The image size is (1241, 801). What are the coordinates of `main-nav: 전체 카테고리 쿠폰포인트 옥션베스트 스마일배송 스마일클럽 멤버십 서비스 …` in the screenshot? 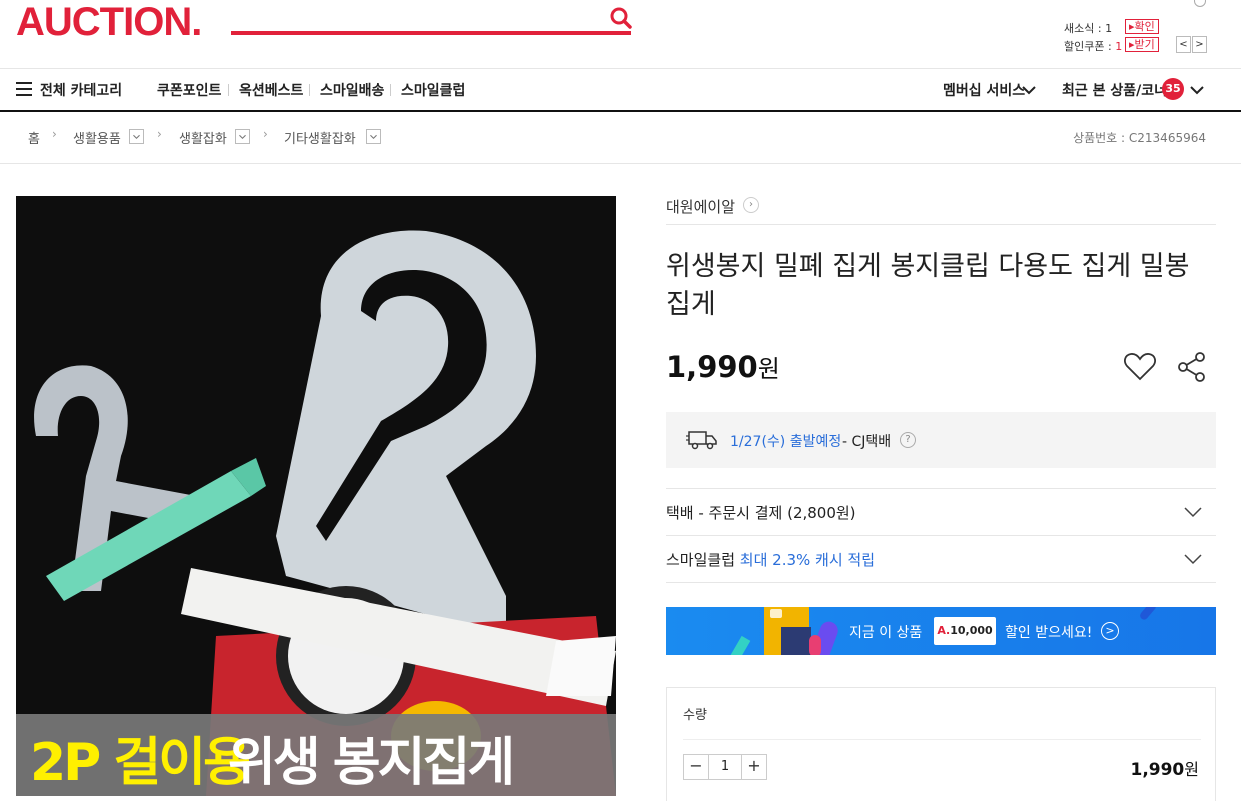 It's located at (620, 90).